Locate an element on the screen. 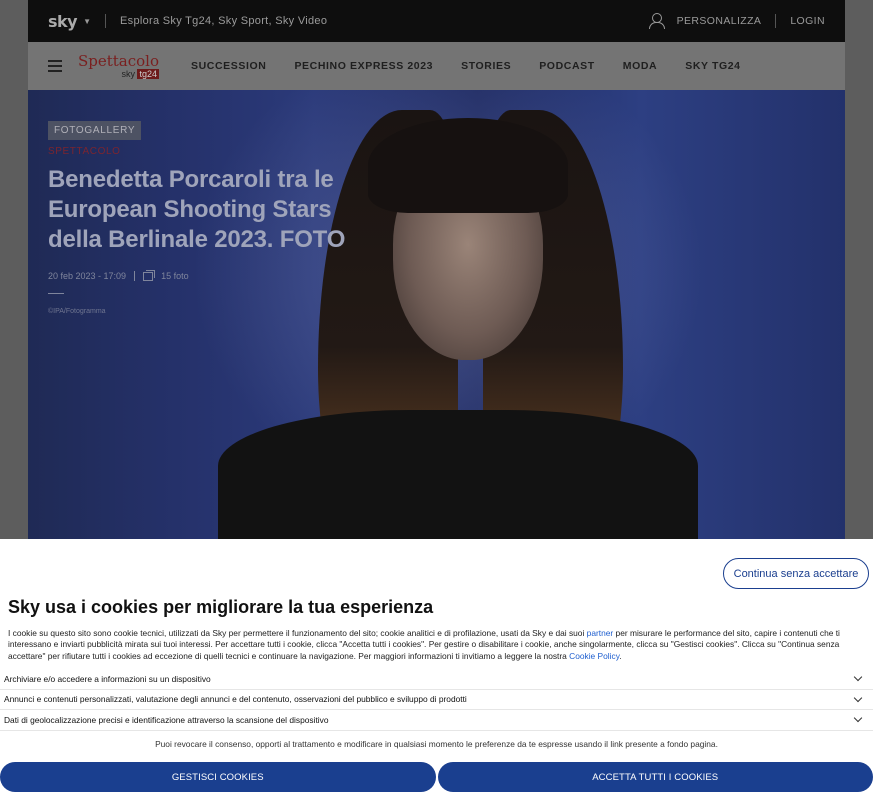 This screenshot has height=804, width=873. nav-item-moda: MODA is located at coordinates (640, 66).